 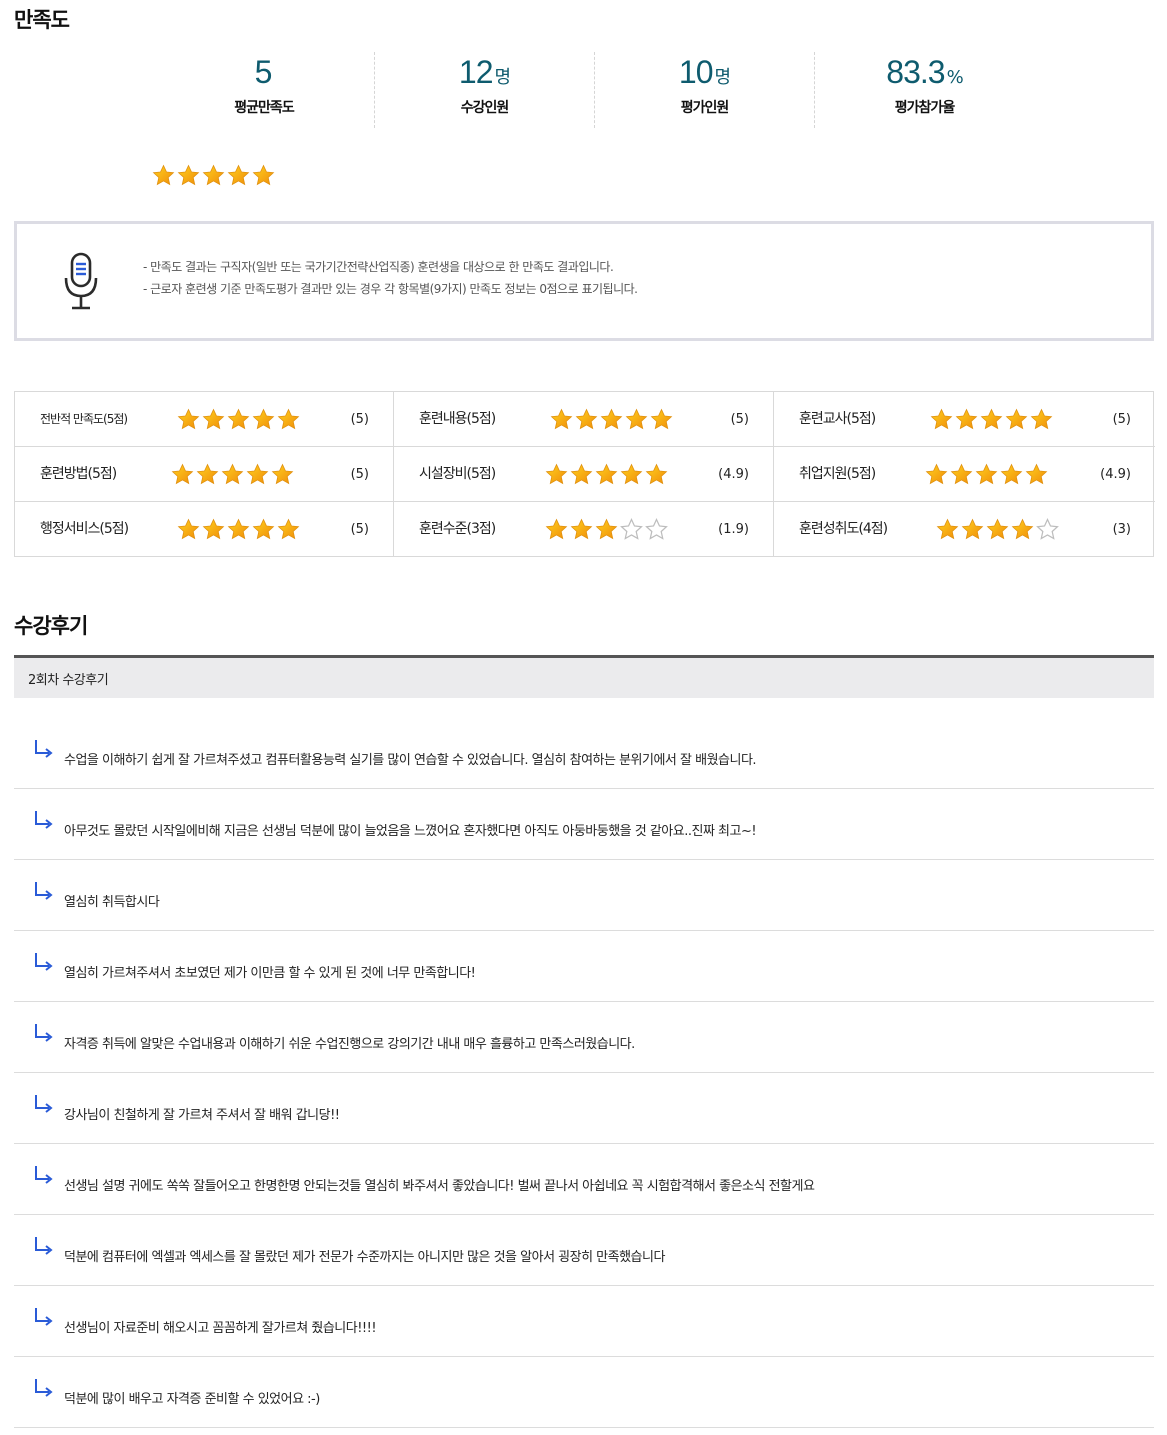 I want to click on rating-item-level: 훈련수준(3점) (1.9), so click(x=584, y=529).